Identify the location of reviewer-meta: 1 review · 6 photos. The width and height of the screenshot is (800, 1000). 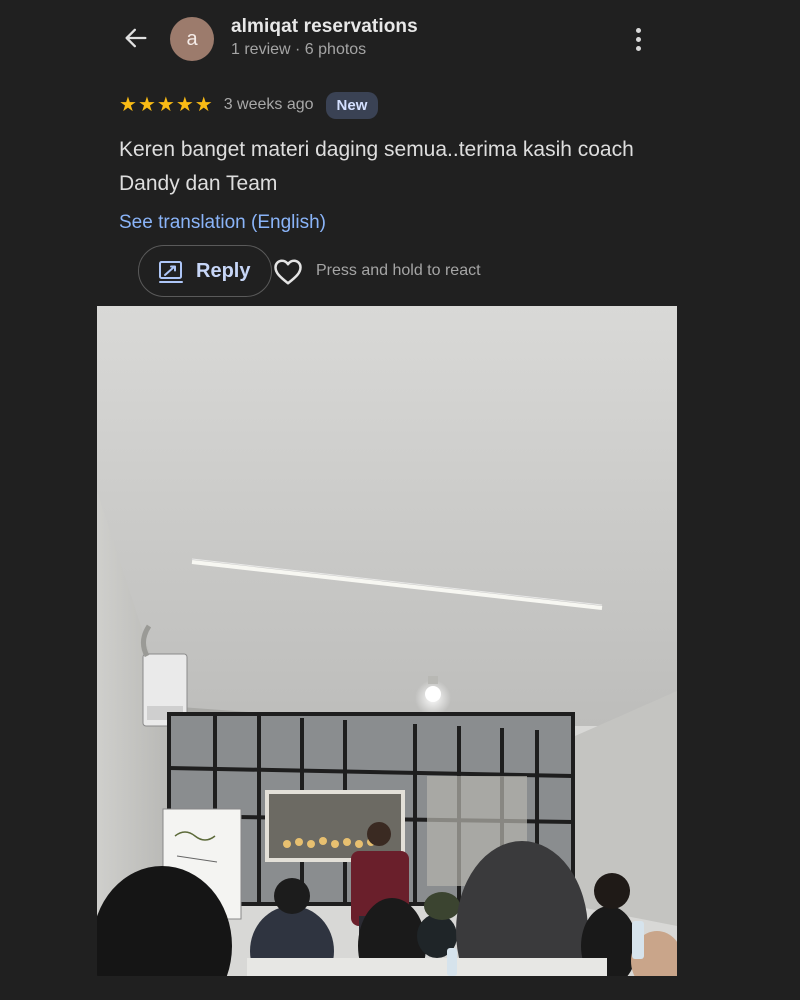
(299, 49).